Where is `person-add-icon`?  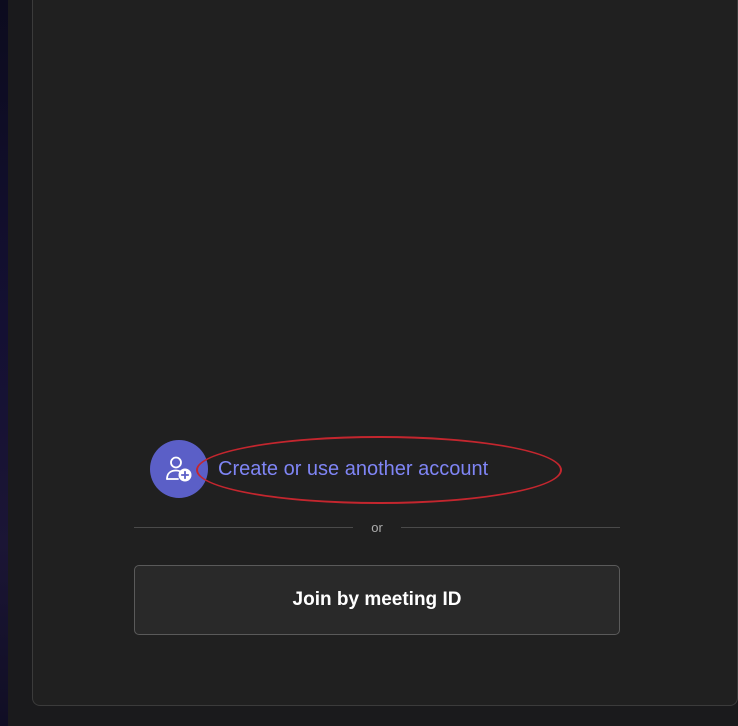 person-add-icon is located at coordinates (179, 469).